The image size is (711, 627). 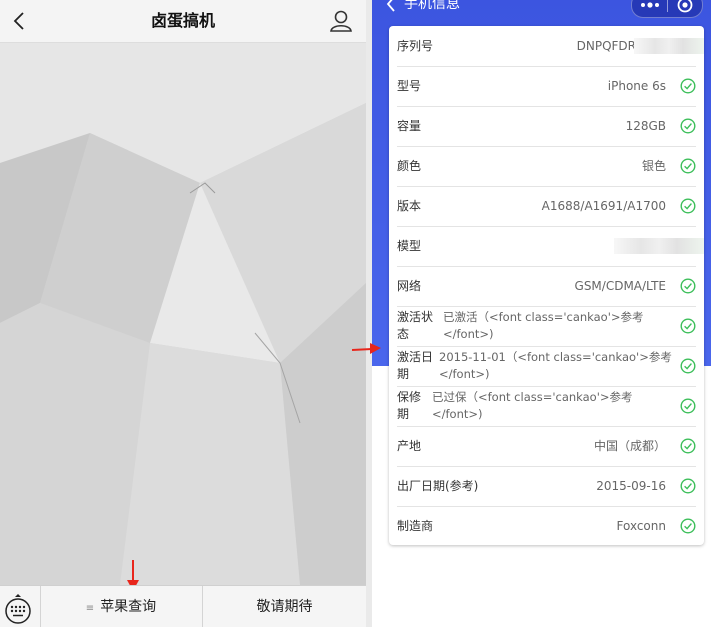 I want to click on row-label: 出厂日期(参考), so click(x=438, y=486).